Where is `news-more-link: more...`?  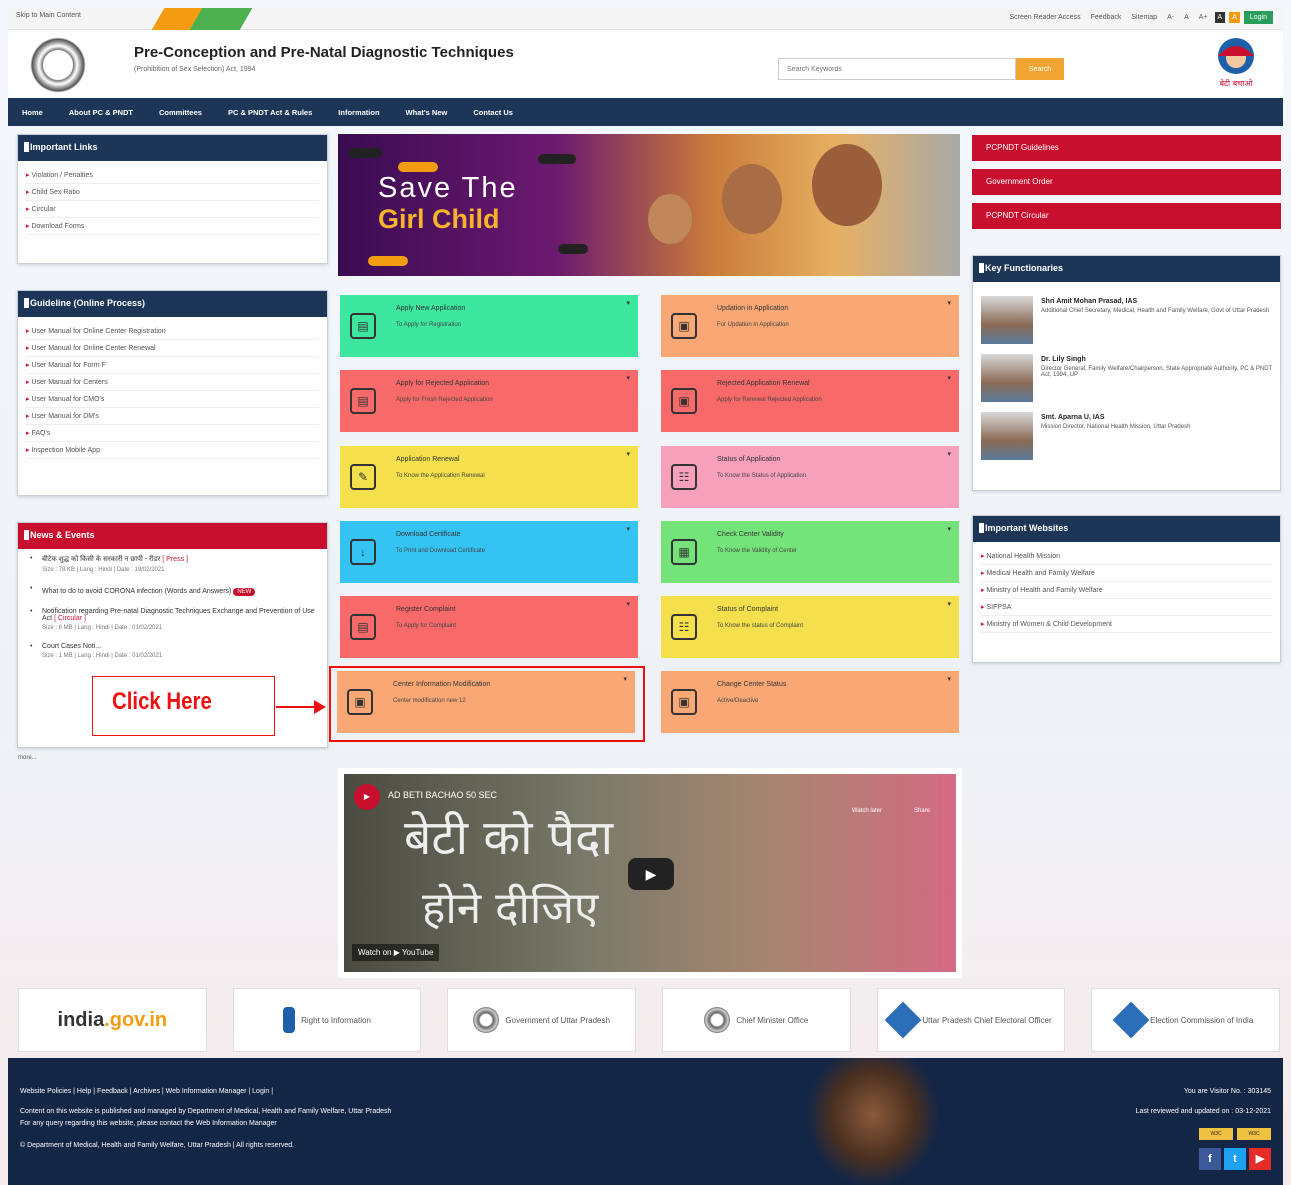 news-more-link: more... is located at coordinates (27, 758).